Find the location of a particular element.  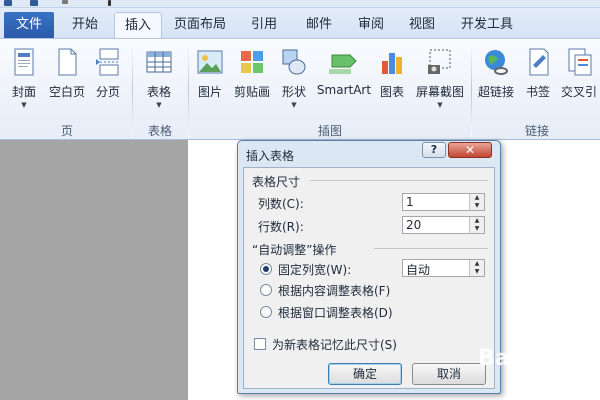

ok-button: 确定 is located at coordinates (365, 374).